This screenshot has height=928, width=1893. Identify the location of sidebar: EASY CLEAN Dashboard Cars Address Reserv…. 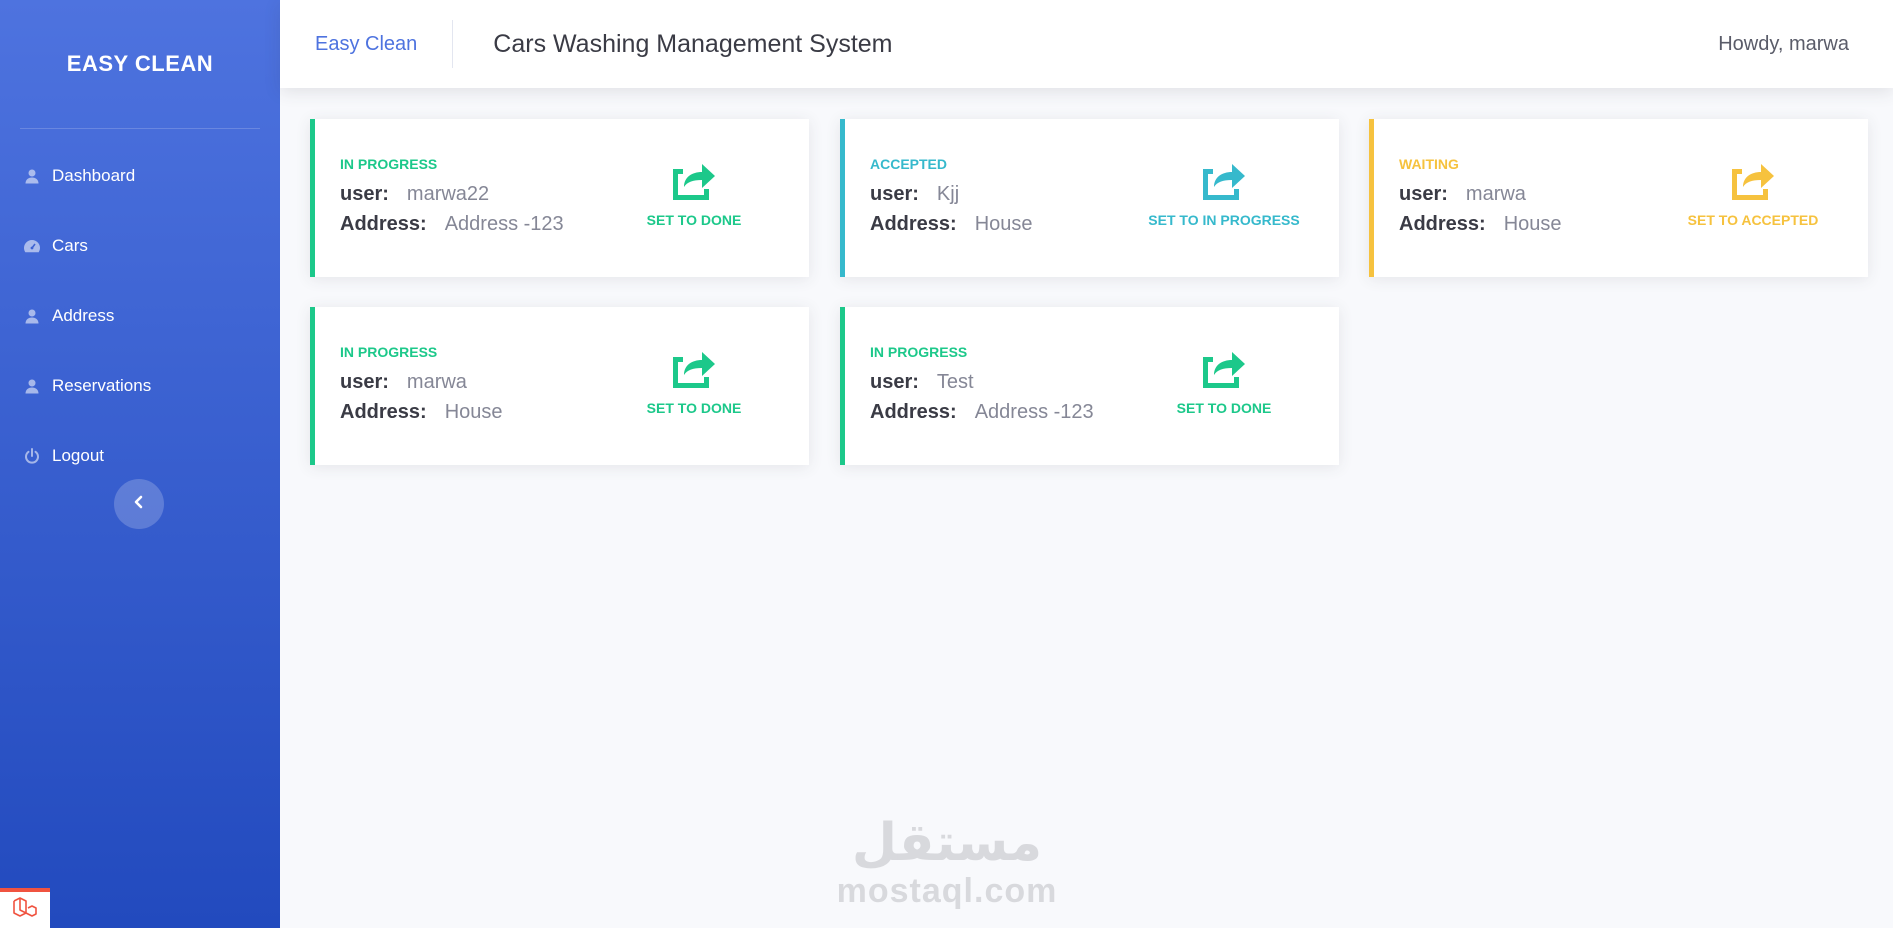
(140, 464).